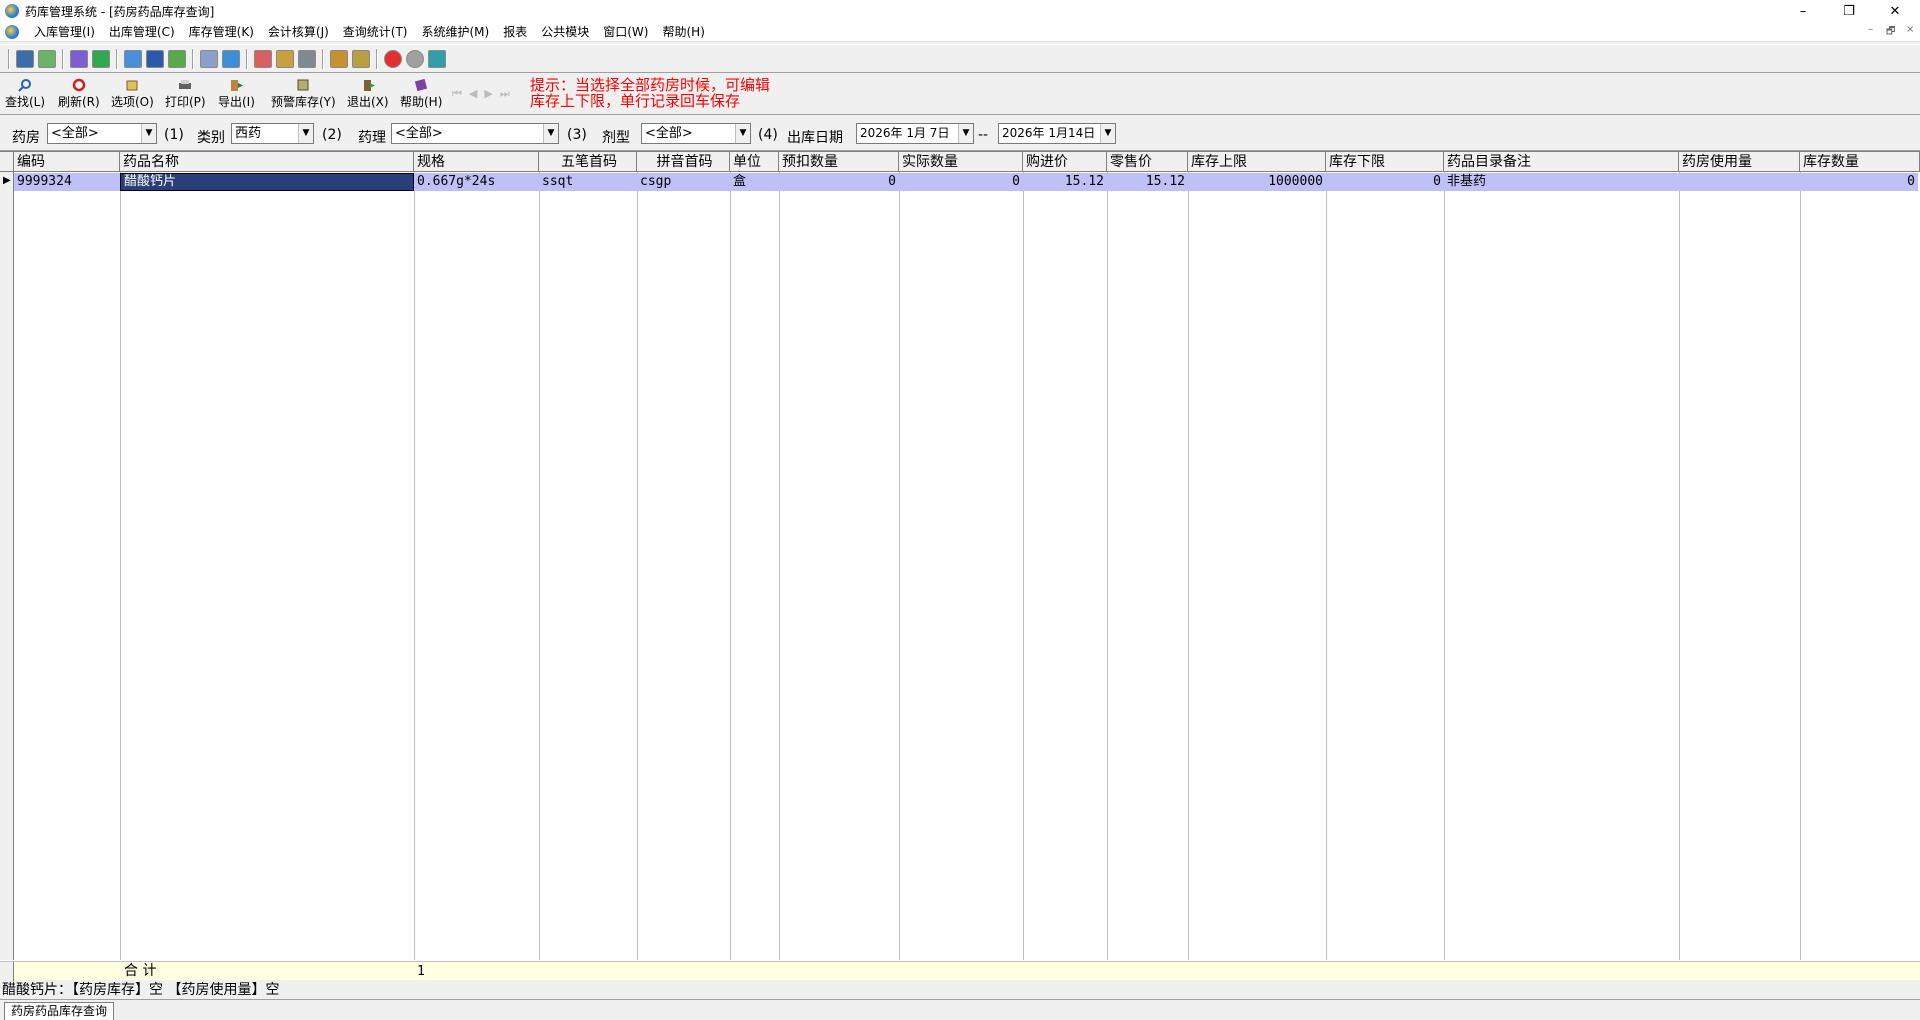  What do you see at coordinates (683, 182) in the screenshot?
I see `cell-pinyin: csgp` at bounding box center [683, 182].